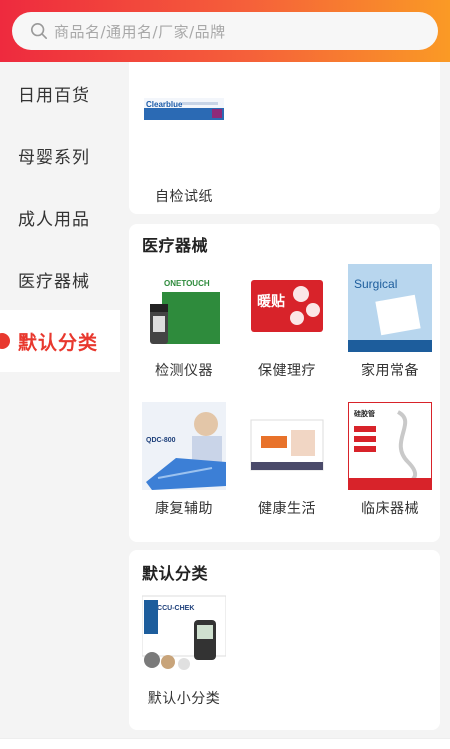 The image size is (450, 749). Describe the element at coordinates (225, 743) in the screenshot. I see `bottom-nav-edge` at that location.